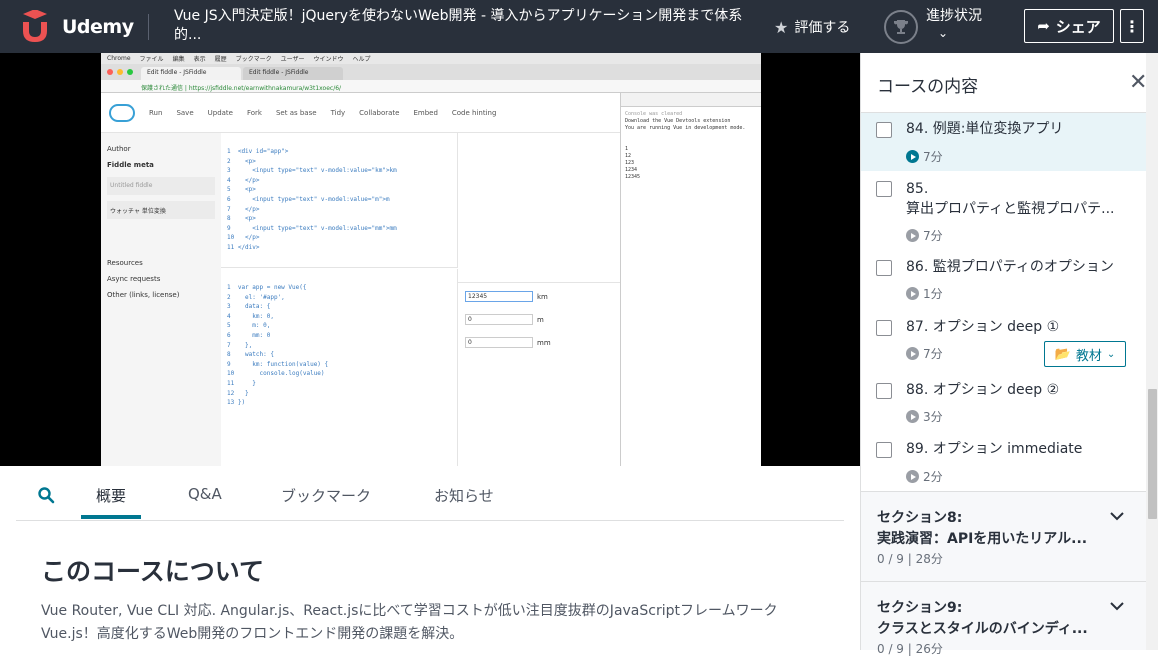 The image size is (1158, 657). Describe the element at coordinates (1152, 351) in the screenshot. I see `sidebar-scrollbar` at that location.